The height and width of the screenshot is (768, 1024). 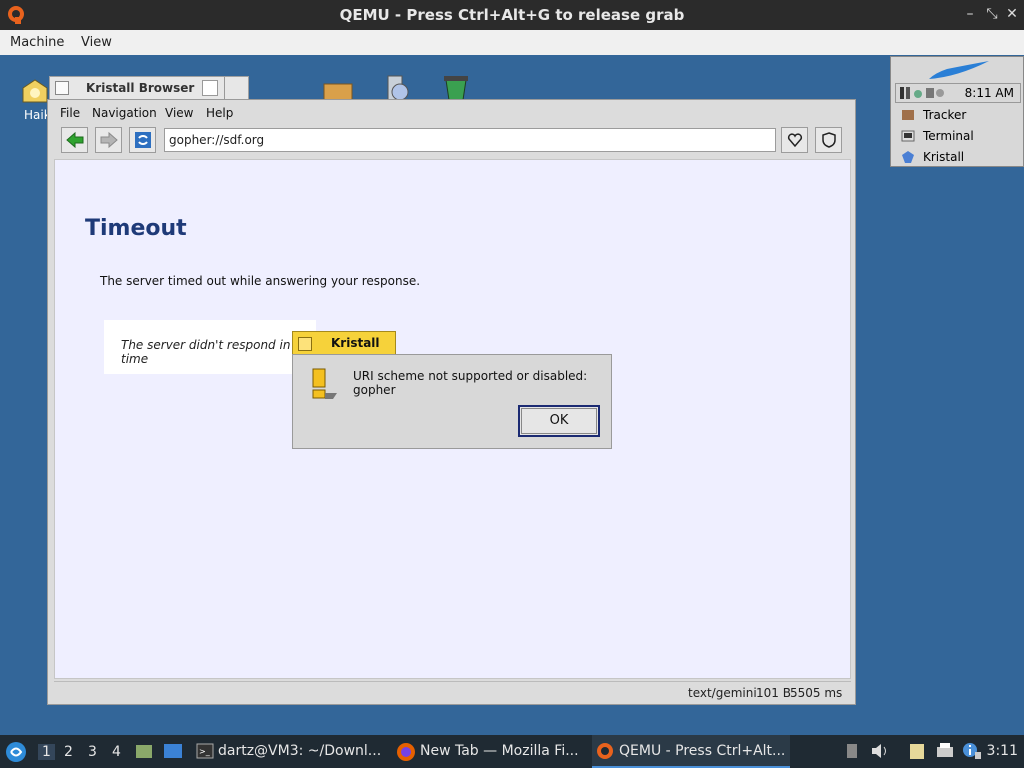 I want to click on close-button: ✕, so click(x=1012, y=14).